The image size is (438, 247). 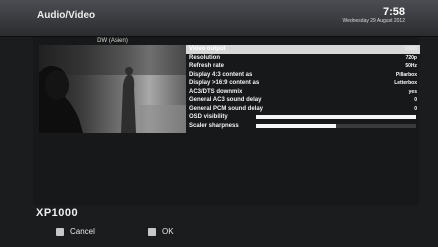 I want to click on footer-bar: Cancel OK, so click(x=219, y=233).